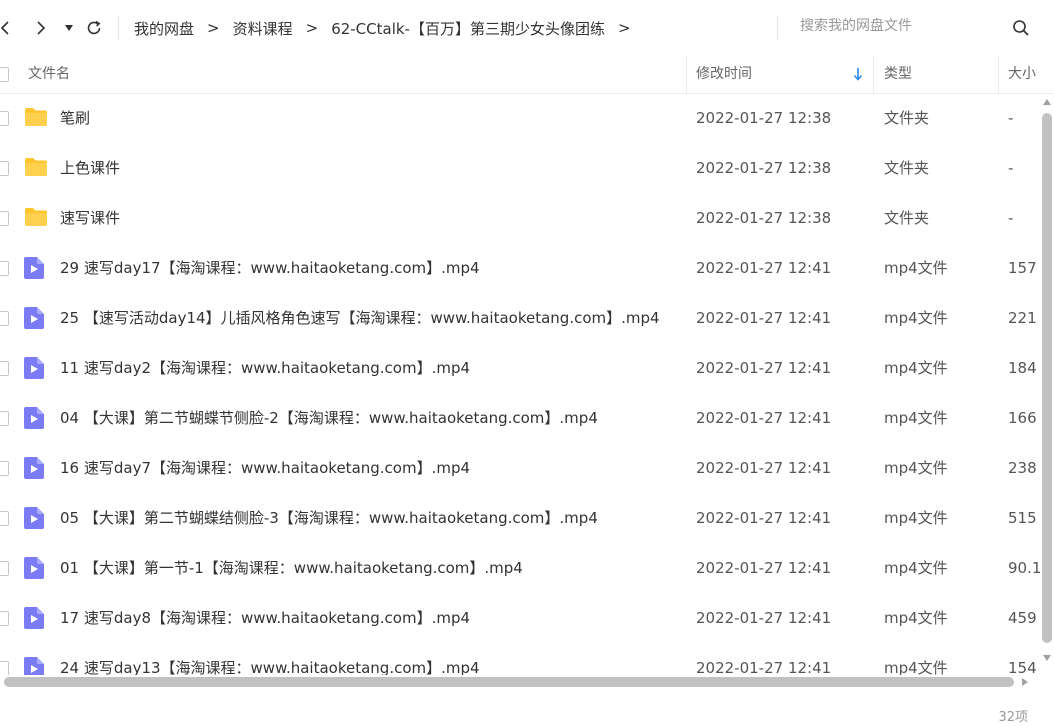 This screenshot has height=727, width=1054. I want to click on horizontal-scrollbar, so click(520, 682).